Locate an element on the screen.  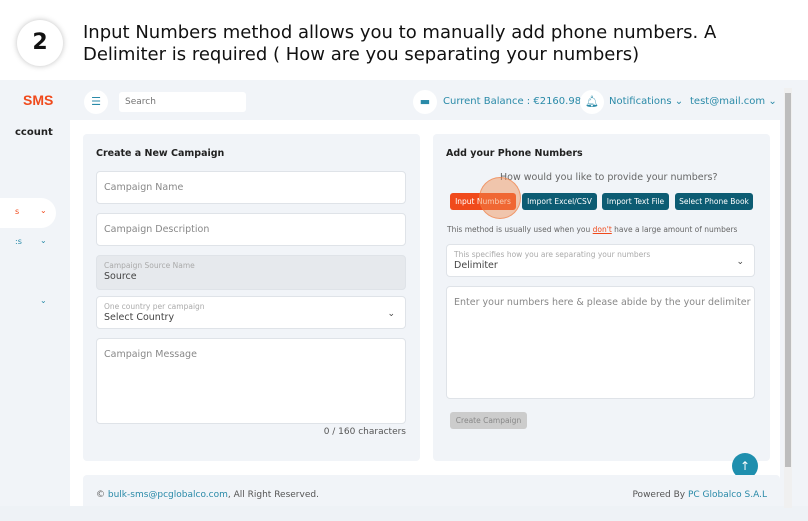
click-indicator is located at coordinates (500, 198).